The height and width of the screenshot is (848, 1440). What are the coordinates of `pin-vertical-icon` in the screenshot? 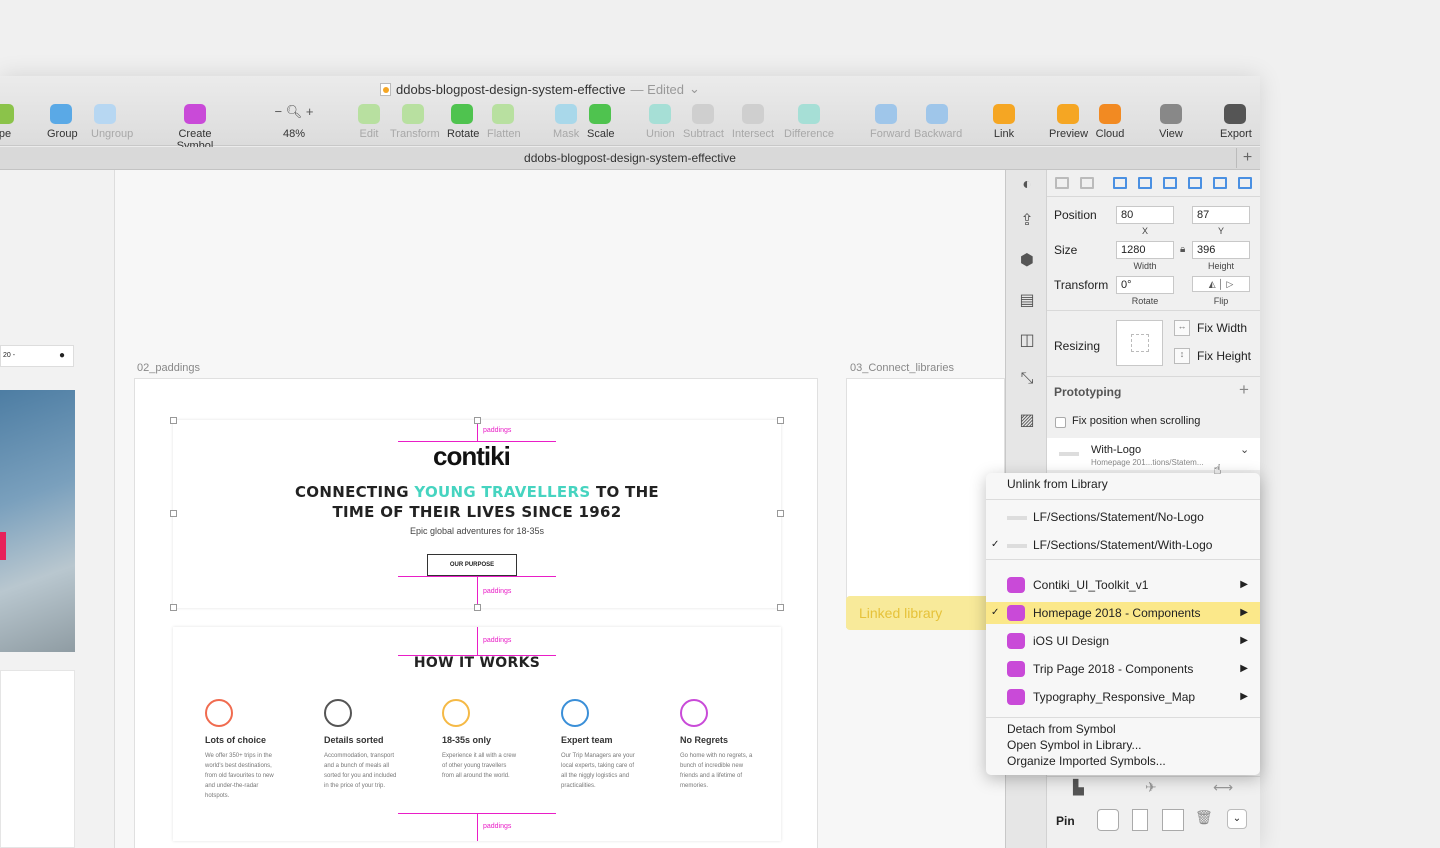 It's located at (1140, 820).